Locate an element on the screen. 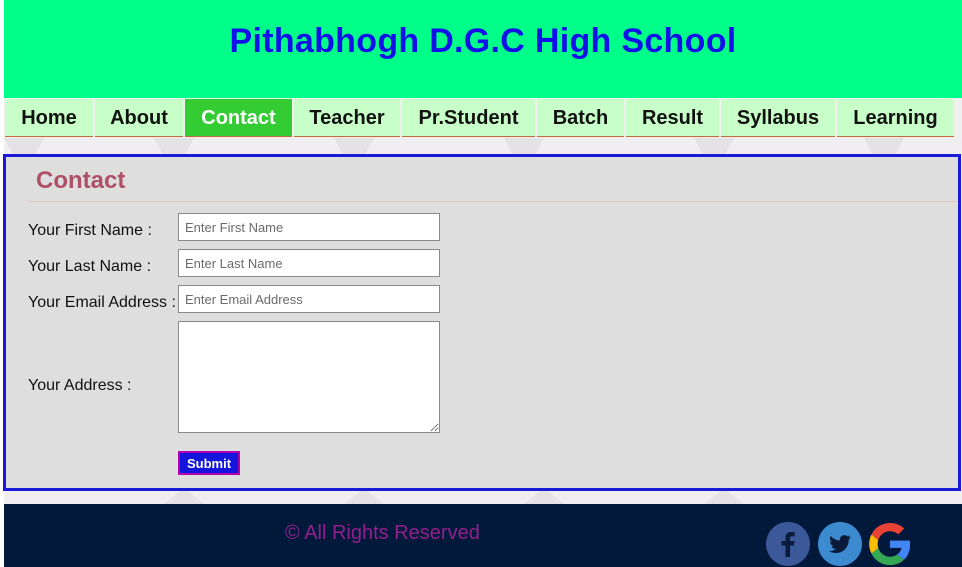 This screenshot has width=962, height=567. nav-item-pr-student: Pr.Student is located at coordinates (468, 118).